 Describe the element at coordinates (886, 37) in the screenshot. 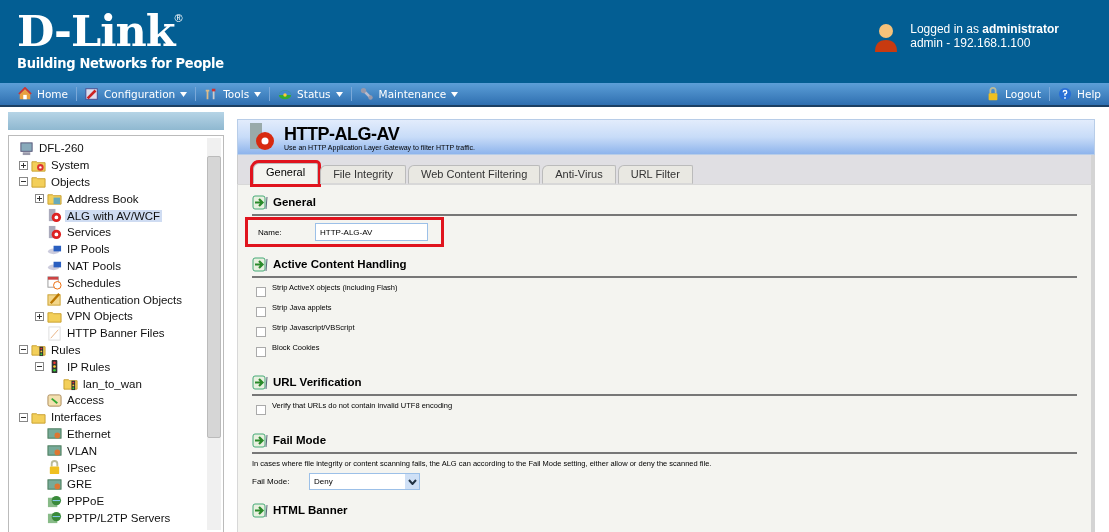

I see `user-avatar-icon` at that location.